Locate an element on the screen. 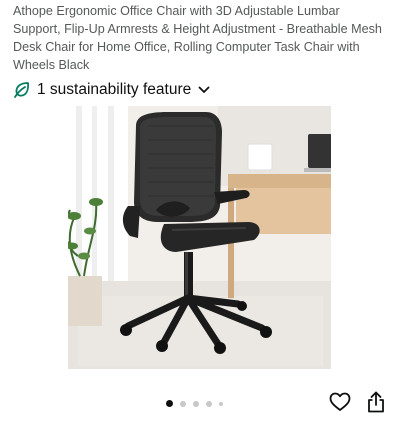 This screenshot has width=400, height=432. heart-icon is located at coordinates (340, 404).